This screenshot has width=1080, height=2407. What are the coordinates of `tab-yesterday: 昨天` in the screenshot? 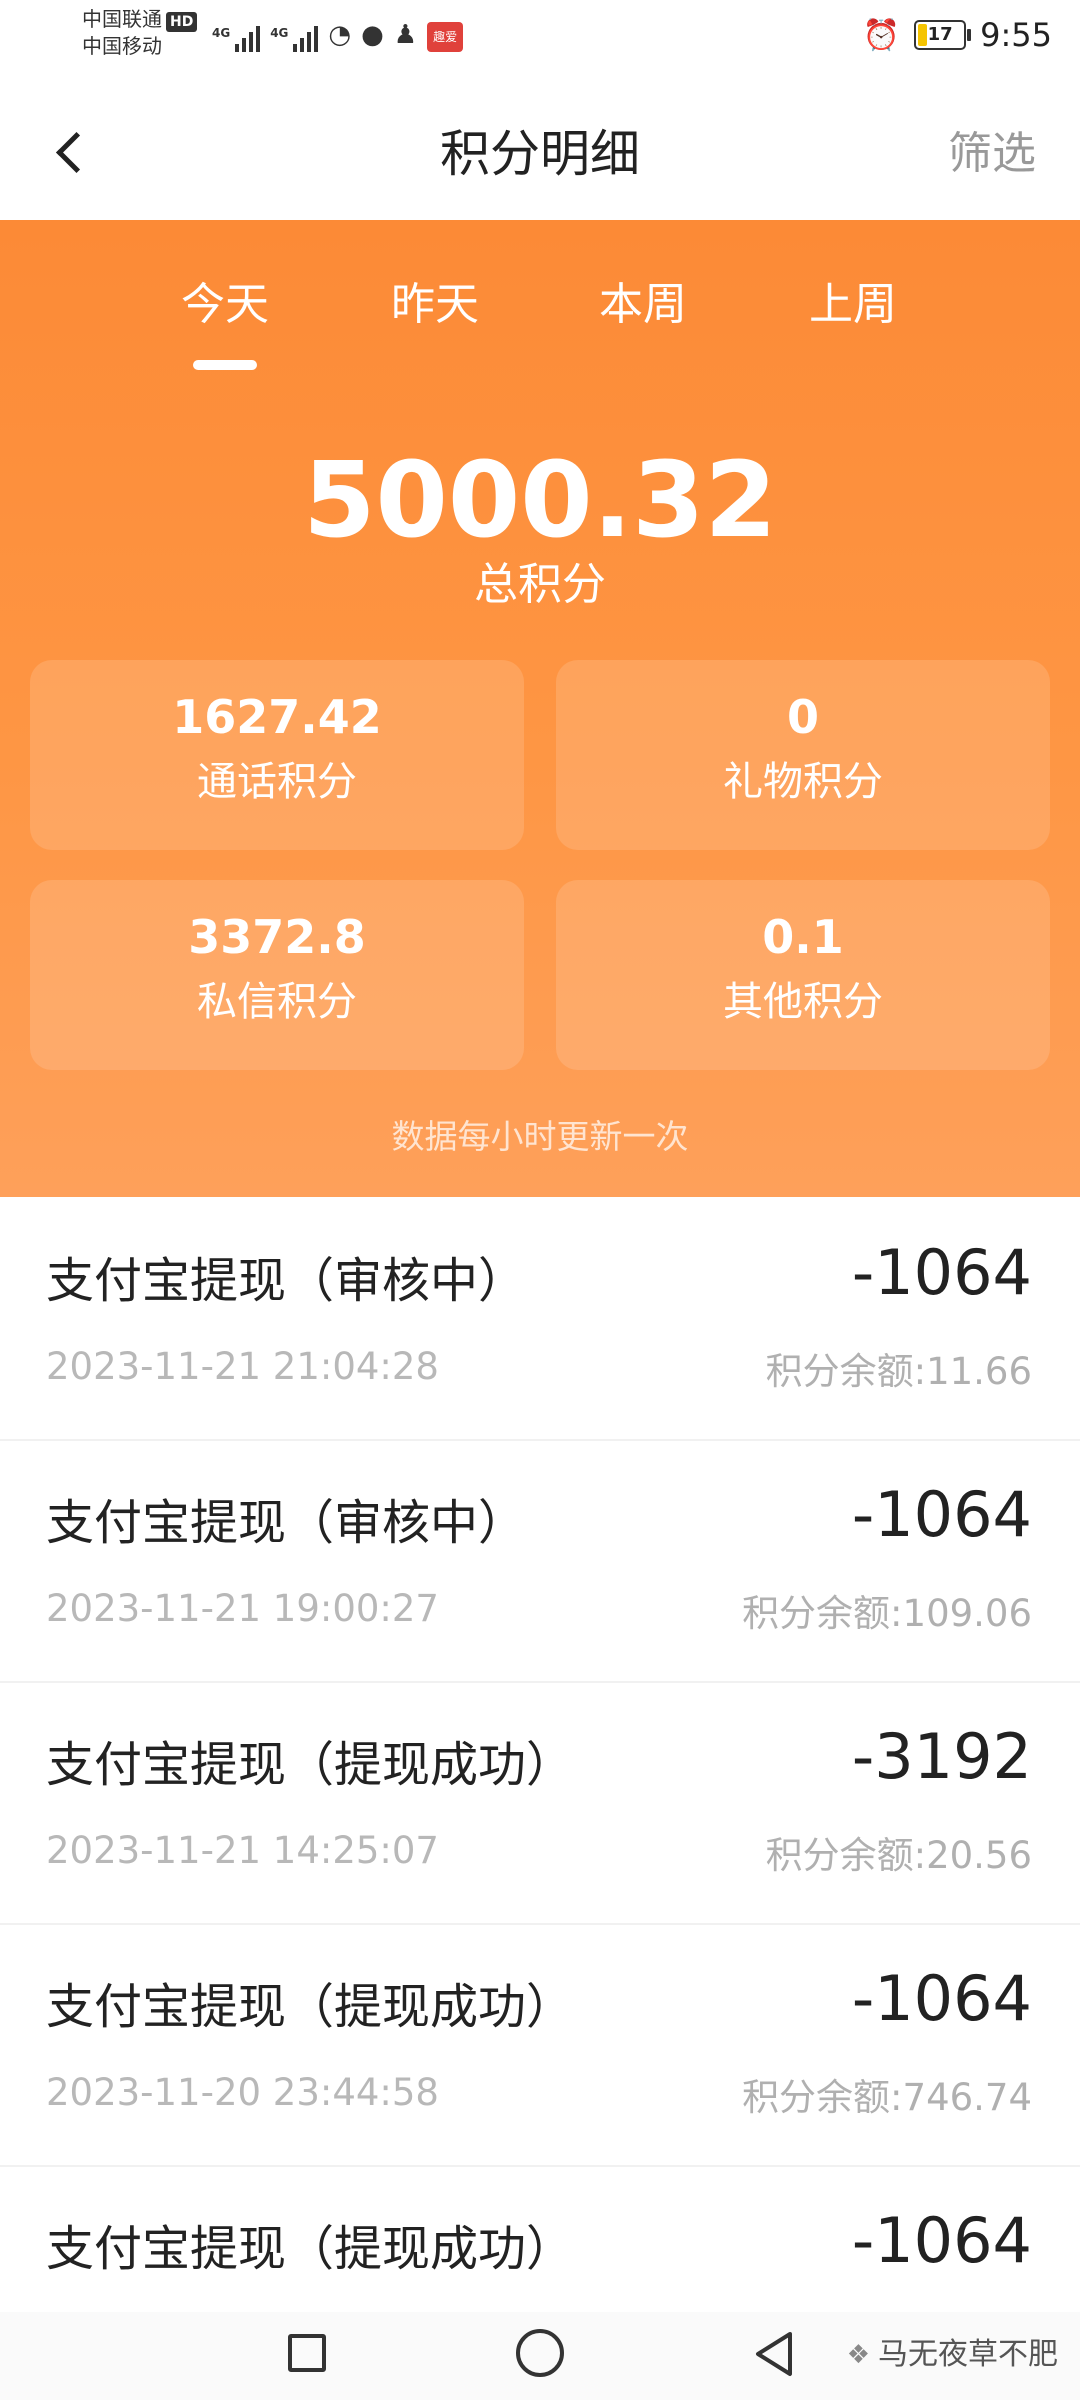 It's located at (435, 305).